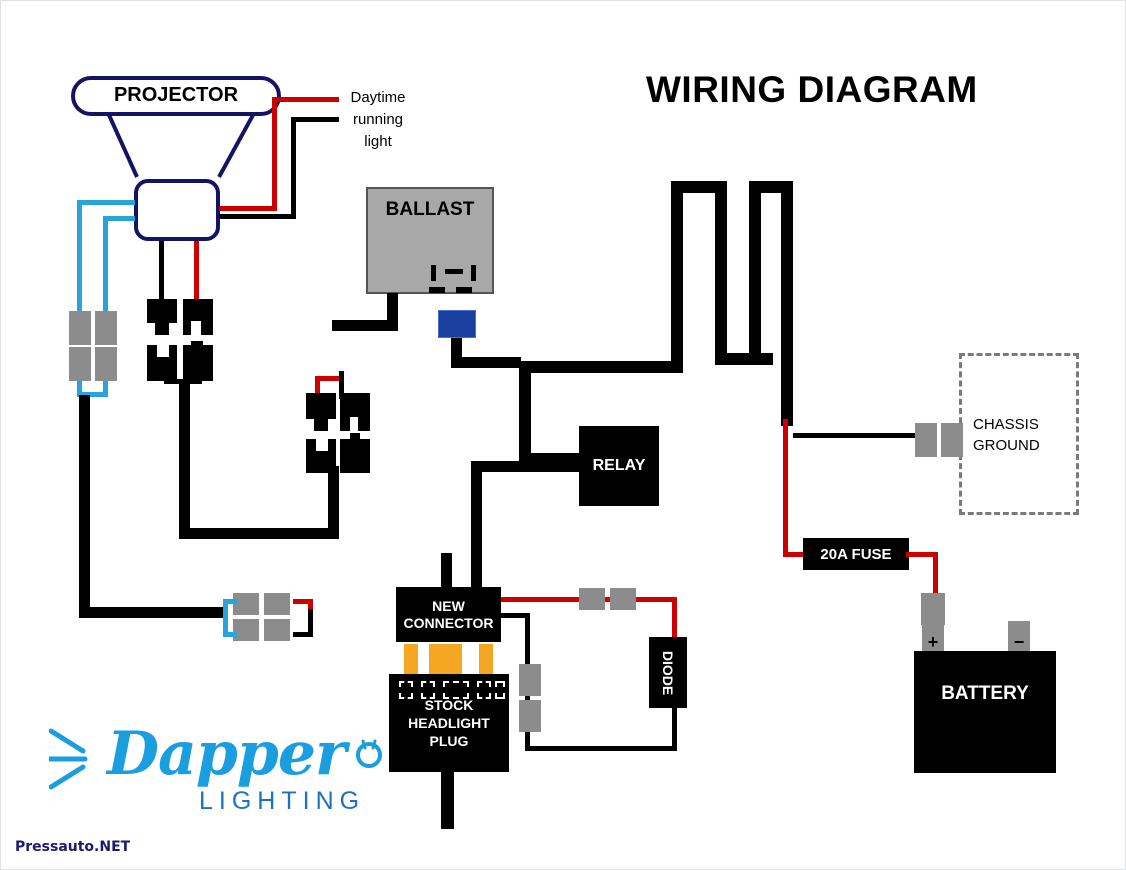 The width and height of the screenshot is (1126, 870). I want to click on connector-pad-left-c, so click(80, 364).